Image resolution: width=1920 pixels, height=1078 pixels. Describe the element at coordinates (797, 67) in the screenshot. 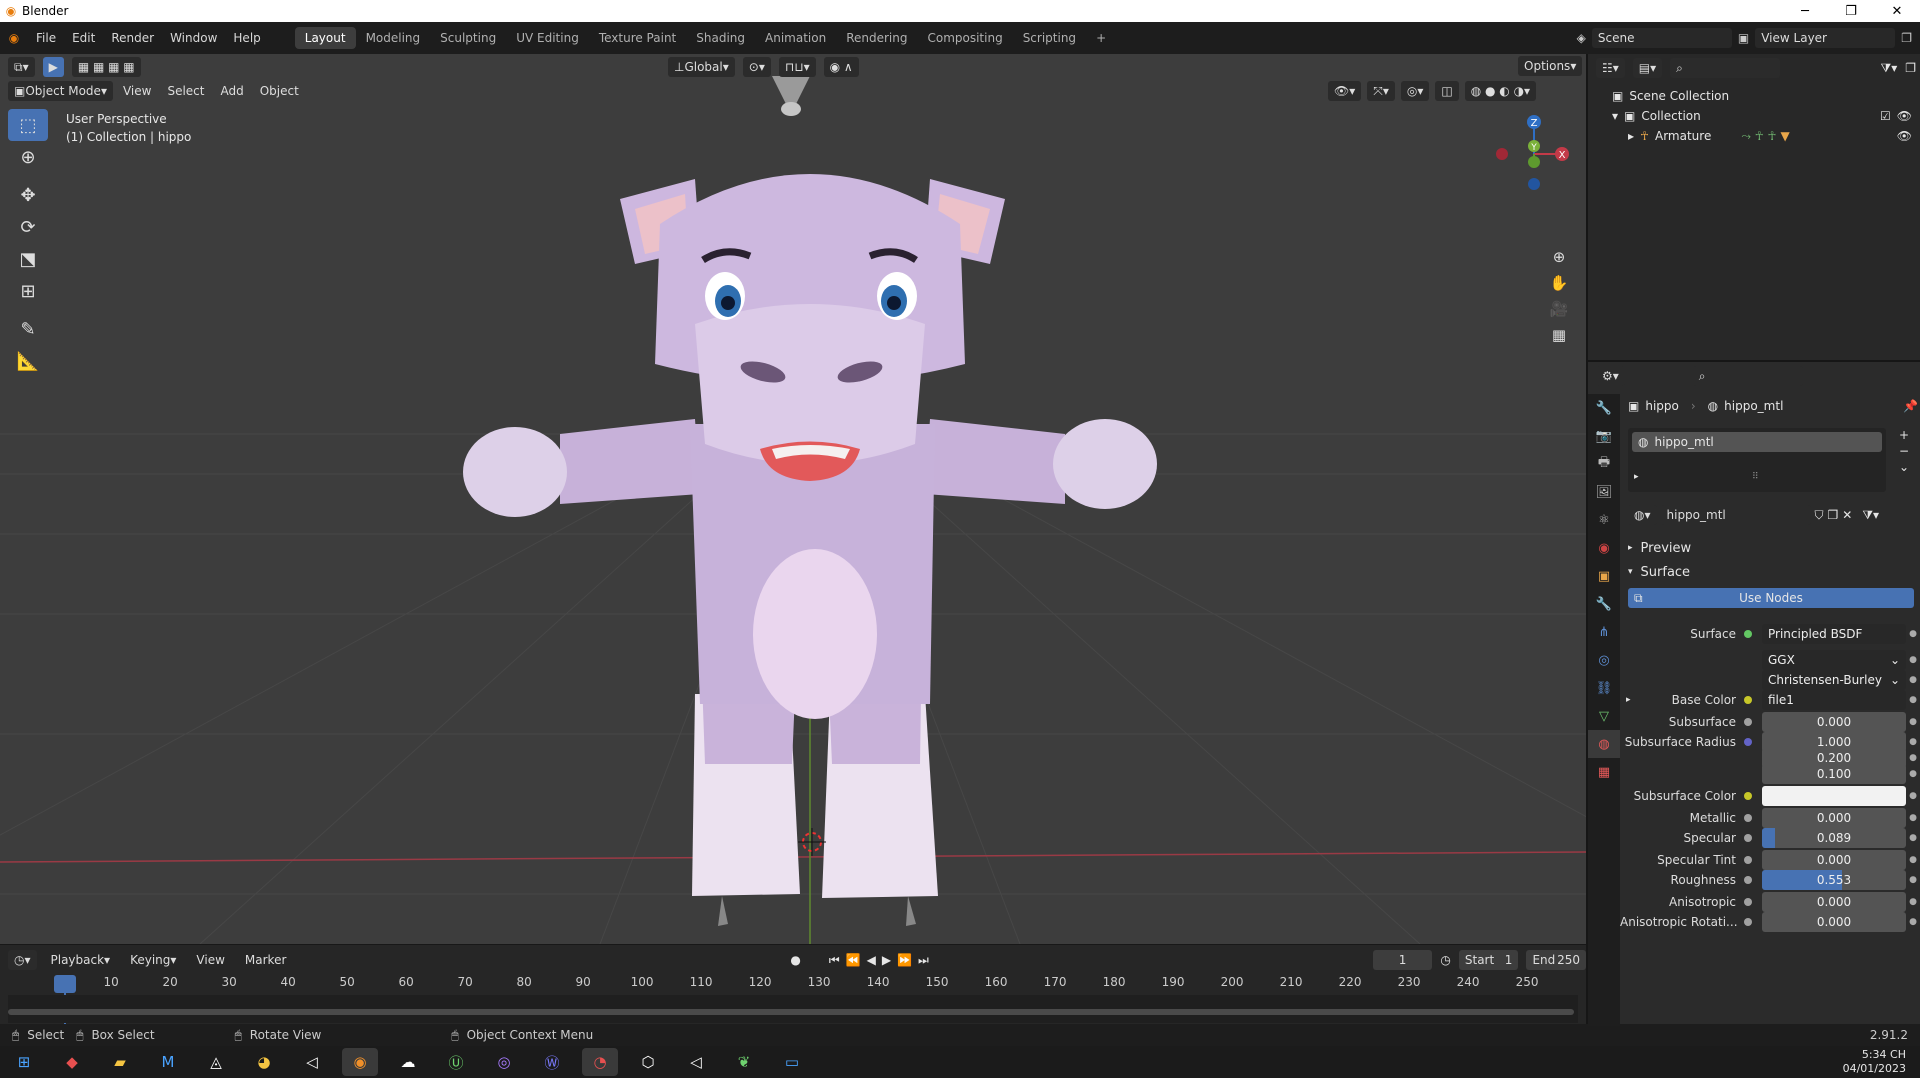

I see `snap-icon: ⊓⊔▾` at that location.